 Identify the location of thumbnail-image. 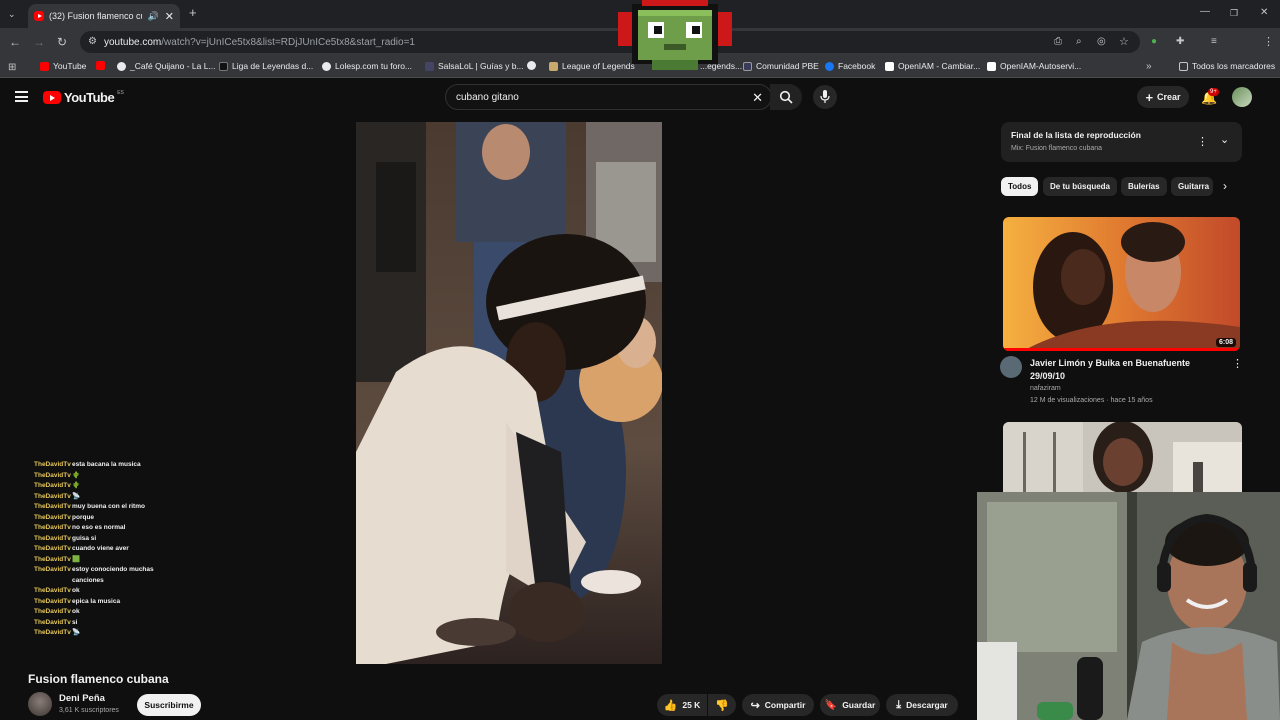
(1122, 457).